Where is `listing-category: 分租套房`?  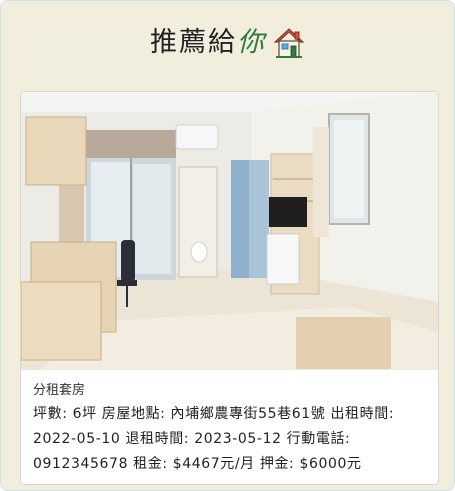
listing-category: 分租套房 is located at coordinates (59, 390).